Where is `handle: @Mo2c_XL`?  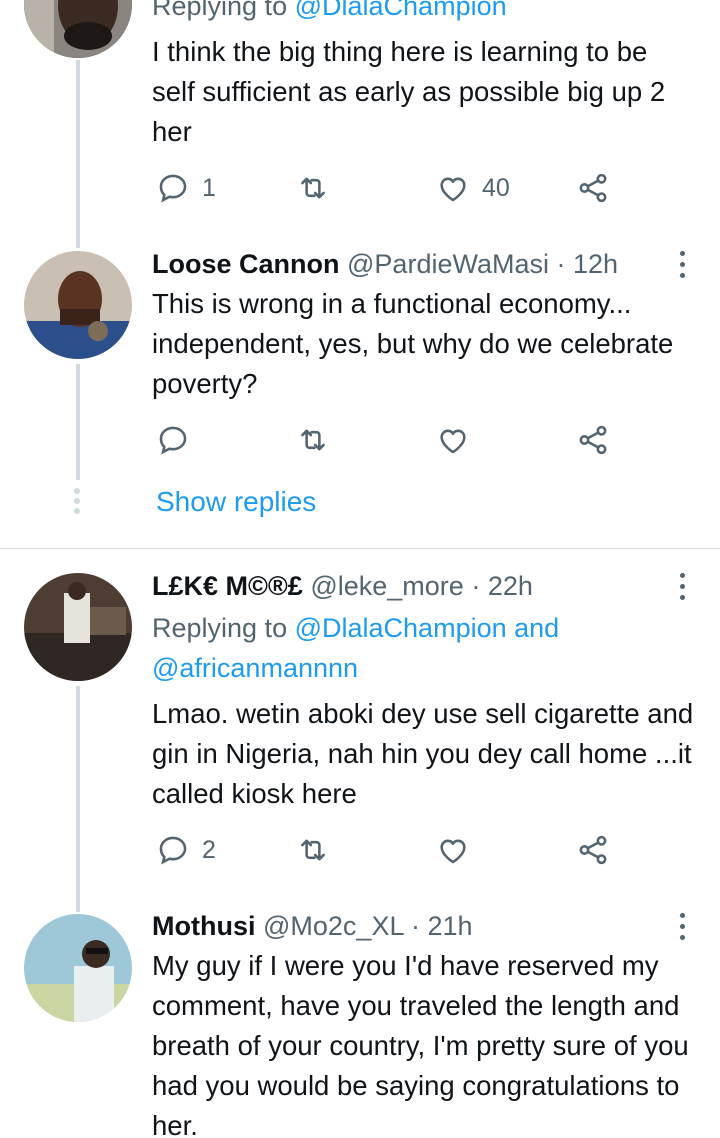
handle: @Mo2c_XL is located at coordinates (333, 926).